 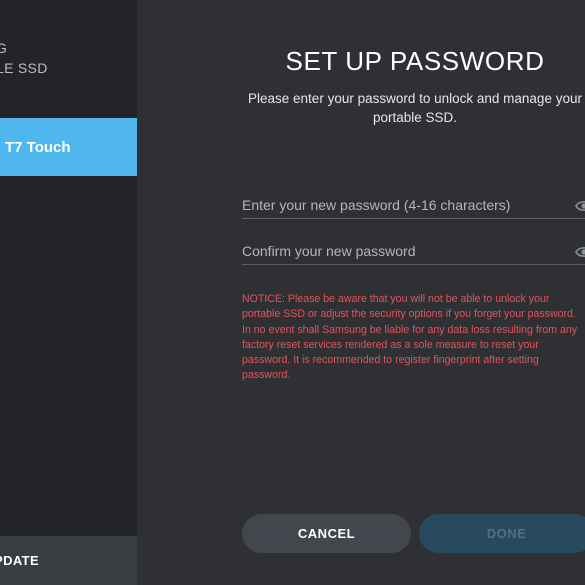 I want to click on done-button: DONE, so click(x=502, y=533).